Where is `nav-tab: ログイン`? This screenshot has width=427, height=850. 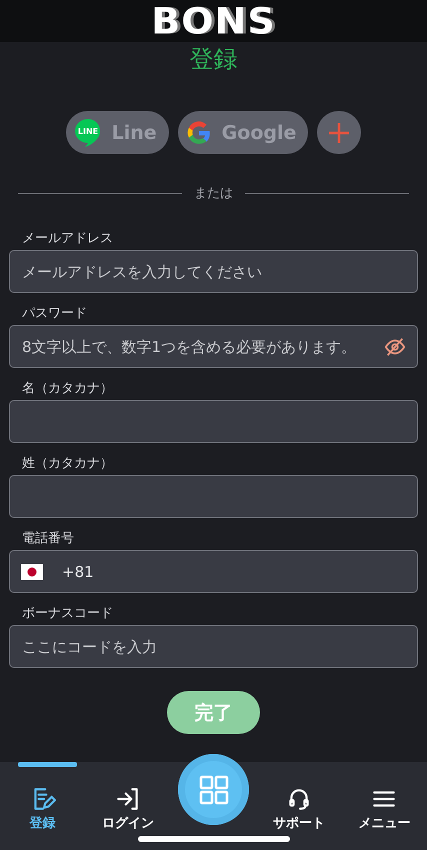 nav-tab: ログイン is located at coordinates (128, 806).